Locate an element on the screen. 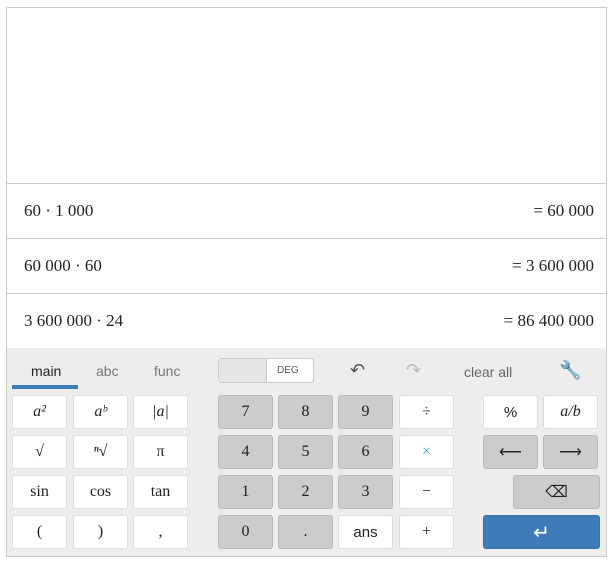 The height and width of the screenshot is (562, 615). history-row: 60 · 1 000 = 60 000 is located at coordinates (306, 211).